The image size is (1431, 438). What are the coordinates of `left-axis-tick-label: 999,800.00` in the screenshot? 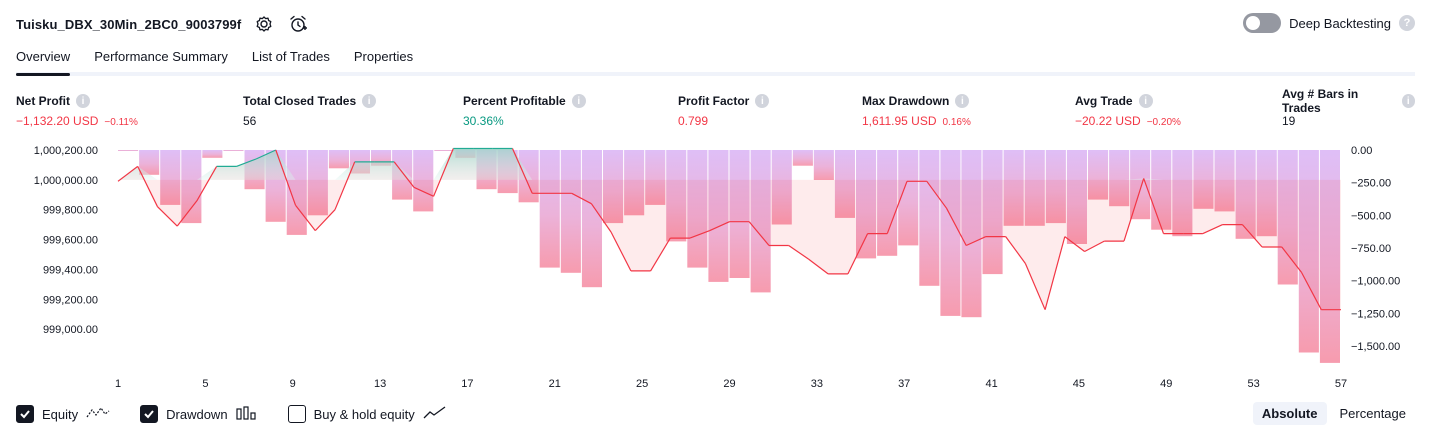 It's located at (70, 211).